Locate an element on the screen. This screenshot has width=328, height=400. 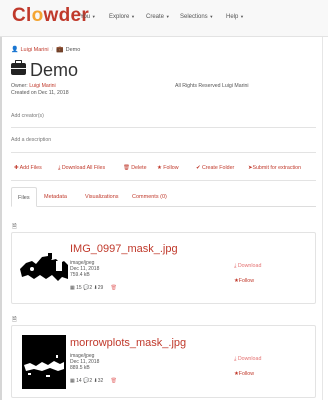
nav-selections: Selections ▼ is located at coordinates (196, 17).